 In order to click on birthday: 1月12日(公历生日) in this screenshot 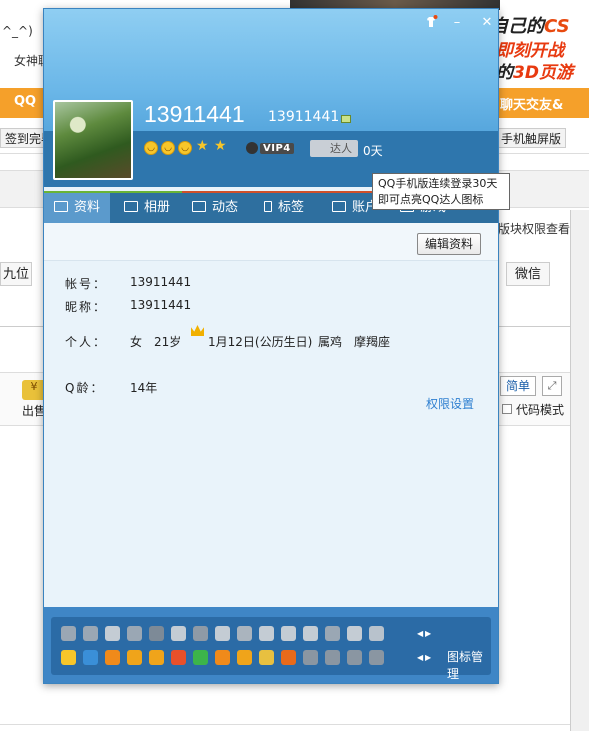, I will do `click(260, 342)`.